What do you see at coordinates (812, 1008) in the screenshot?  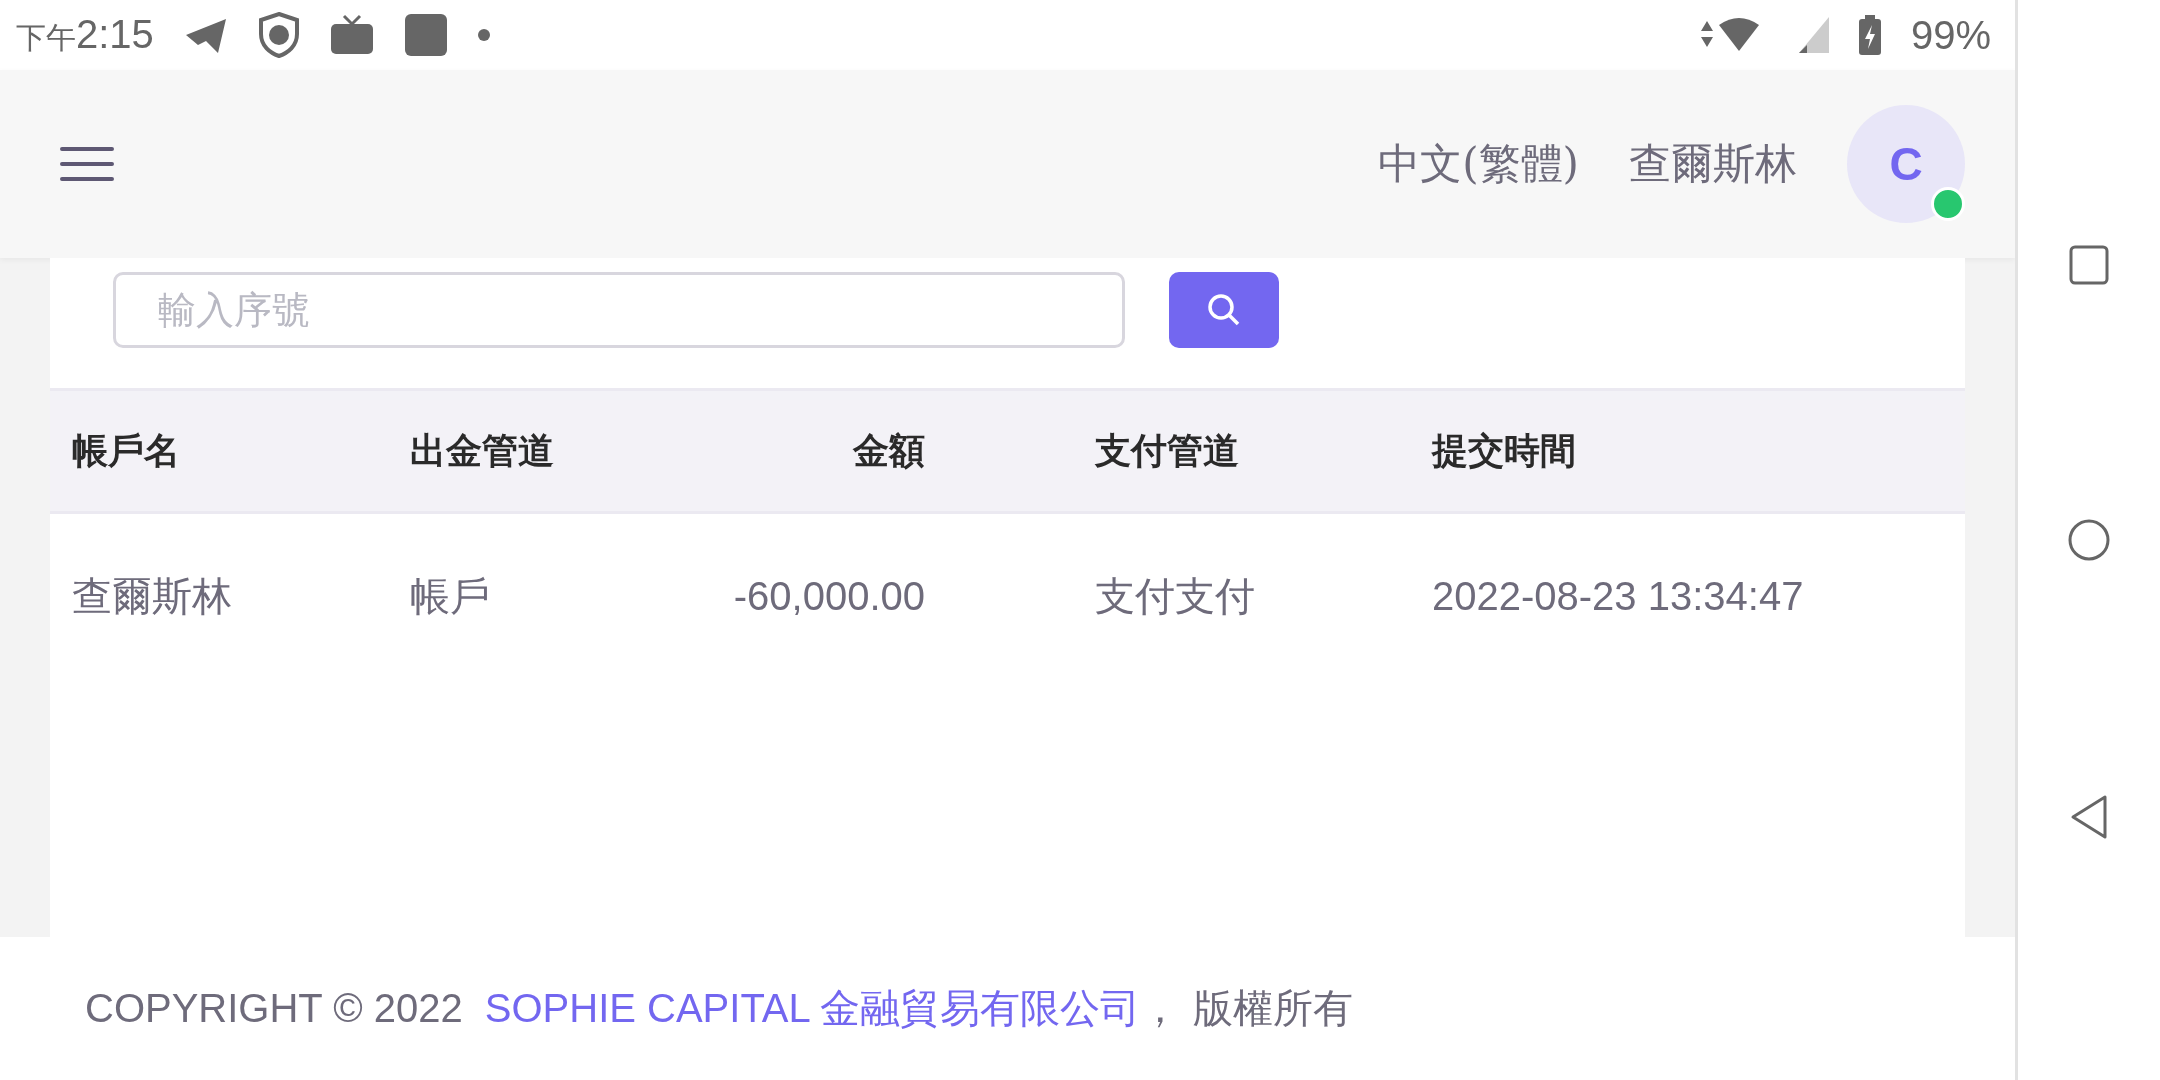 I see `company-link: SOPHIE CAPITAL 金融貿易有限公司` at bounding box center [812, 1008].